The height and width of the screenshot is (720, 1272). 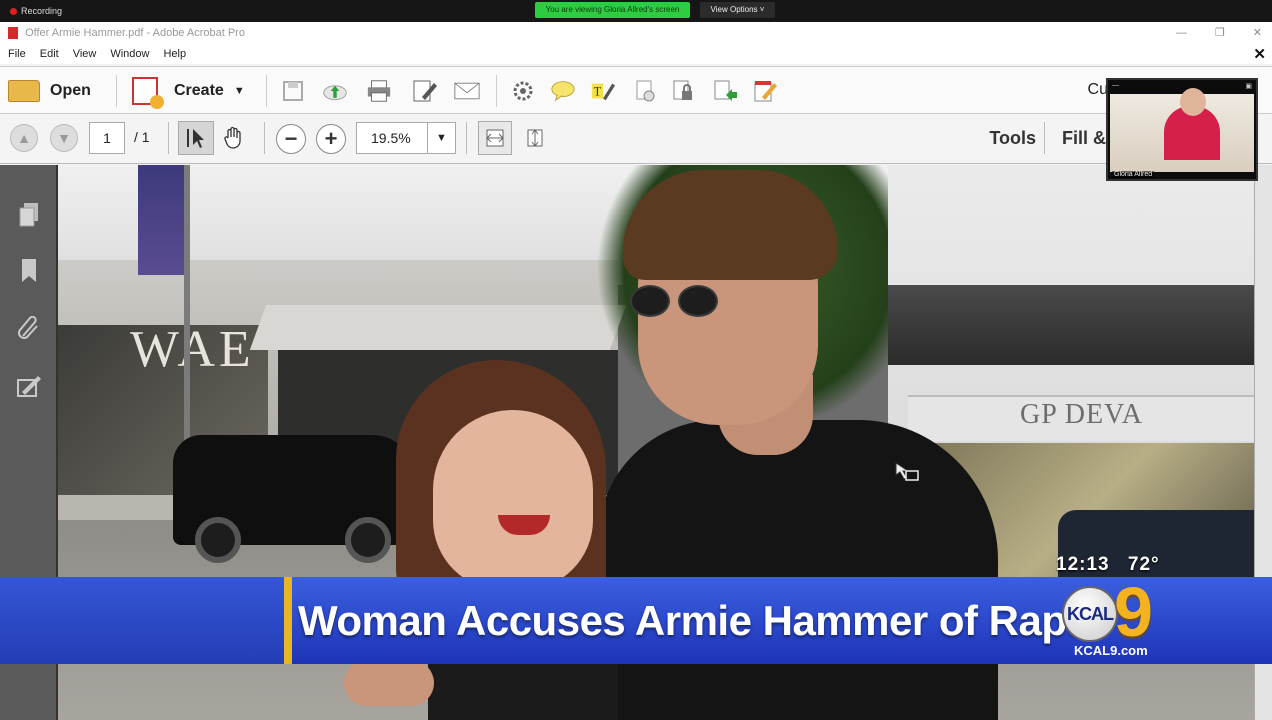 What do you see at coordinates (1111, 650) in the screenshot?
I see `station-url: KCAL9.com` at bounding box center [1111, 650].